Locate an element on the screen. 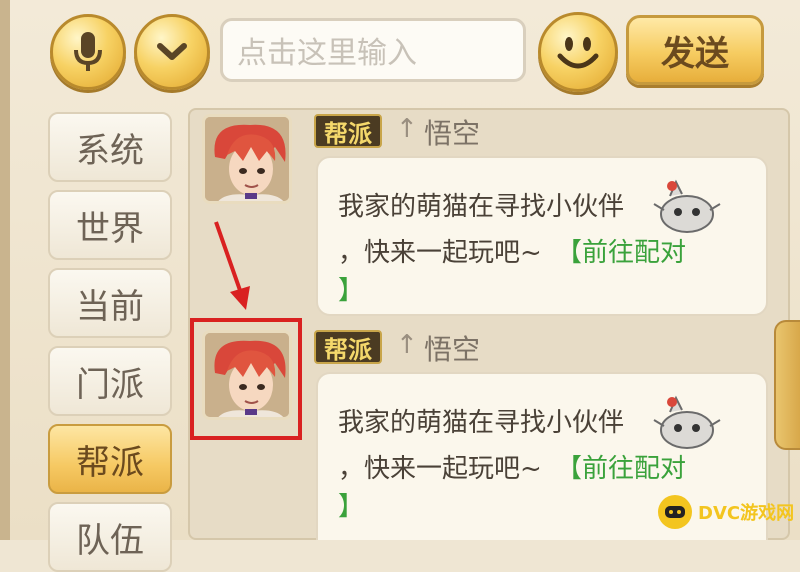 Image resolution: width=800 pixels, height=572 pixels. character-portrait is located at coordinates (247, 159).